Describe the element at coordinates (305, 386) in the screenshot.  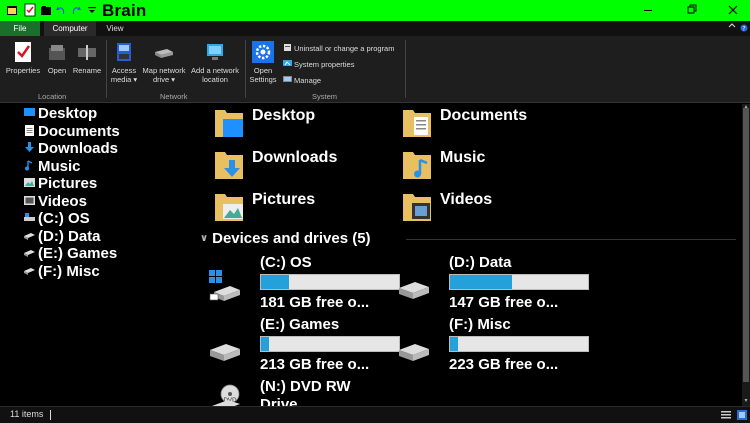
I see `drive-name: (N:) DVD RW` at that location.